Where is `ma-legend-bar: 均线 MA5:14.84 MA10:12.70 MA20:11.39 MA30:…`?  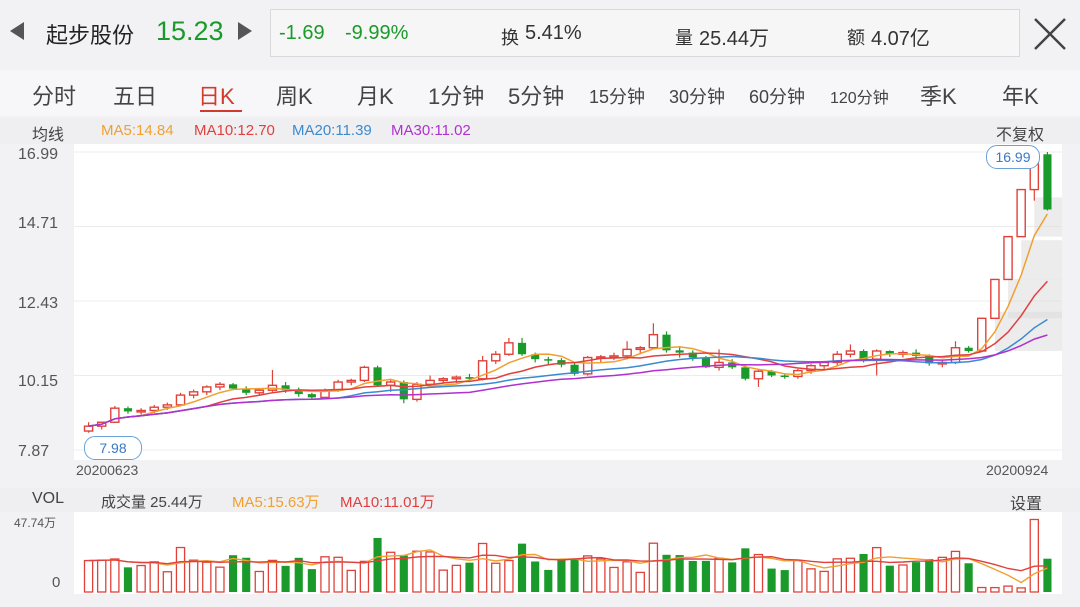
ma-legend-bar: 均线 MA5:14.84 MA10:12.70 MA20:11.39 MA30:… is located at coordinates (540, 131).